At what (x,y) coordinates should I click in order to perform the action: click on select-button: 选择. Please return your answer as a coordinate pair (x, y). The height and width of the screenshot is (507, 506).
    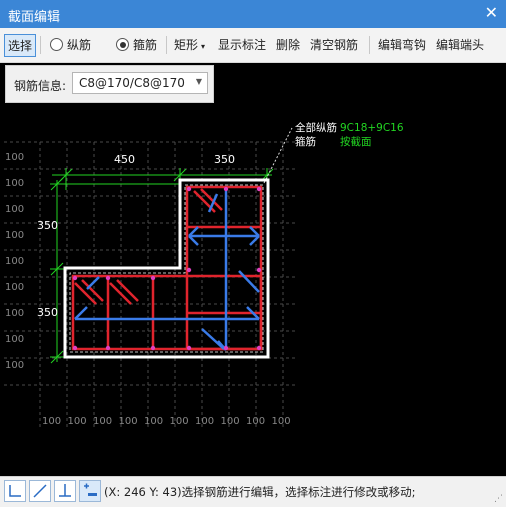
    Looking at the image, I should click on (20, 45).